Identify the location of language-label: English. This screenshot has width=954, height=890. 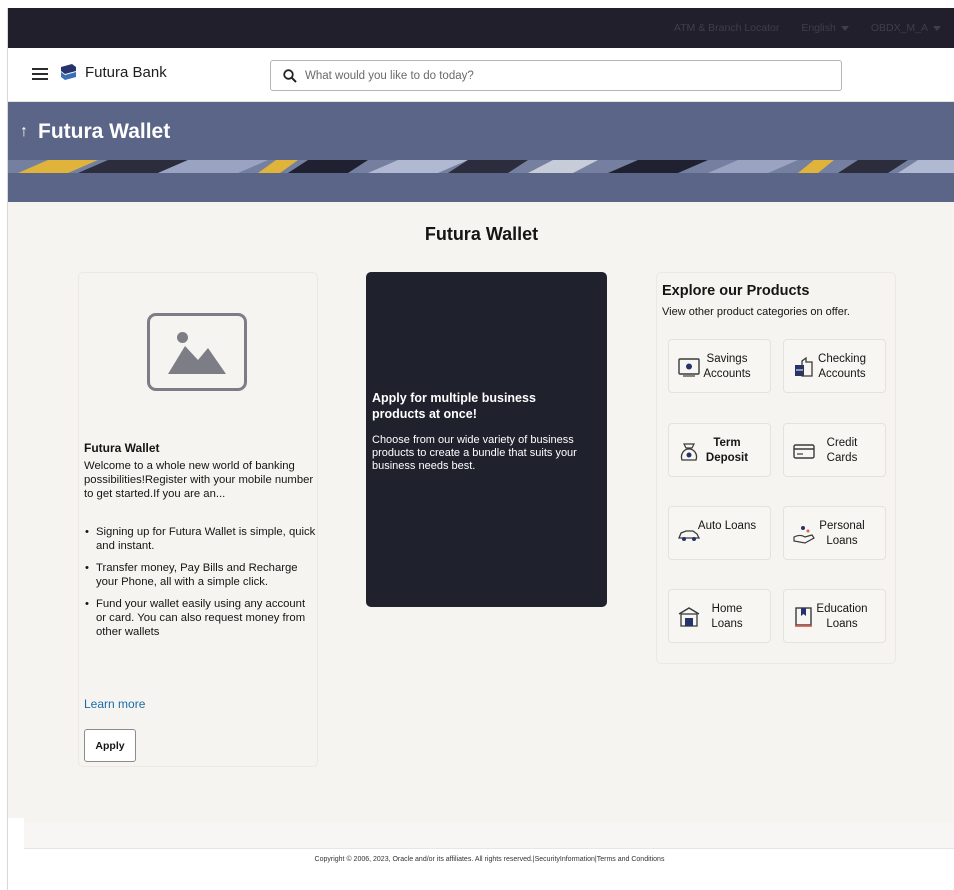
(818, 28).